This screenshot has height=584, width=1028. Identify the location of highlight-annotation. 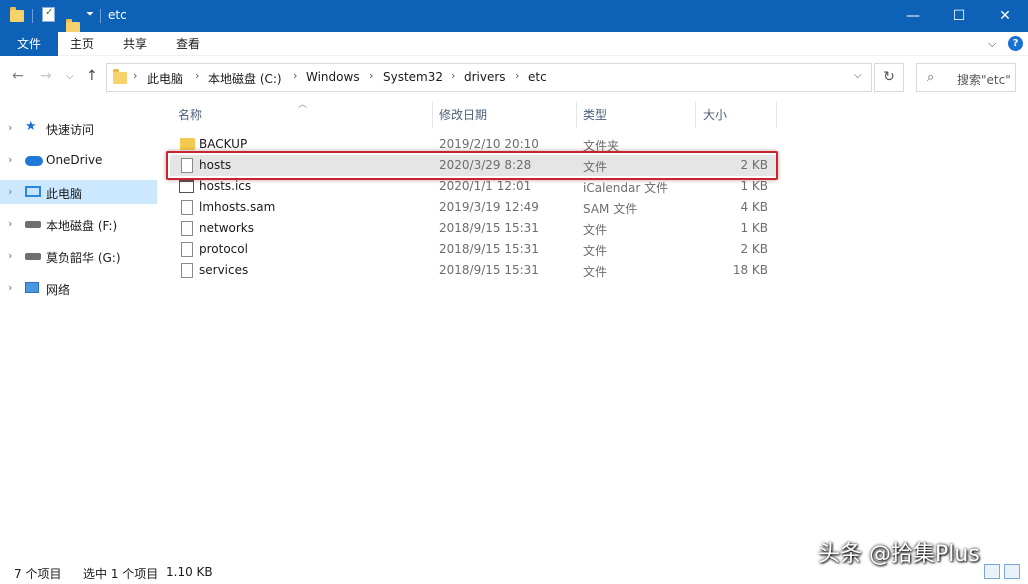
(472, 165).